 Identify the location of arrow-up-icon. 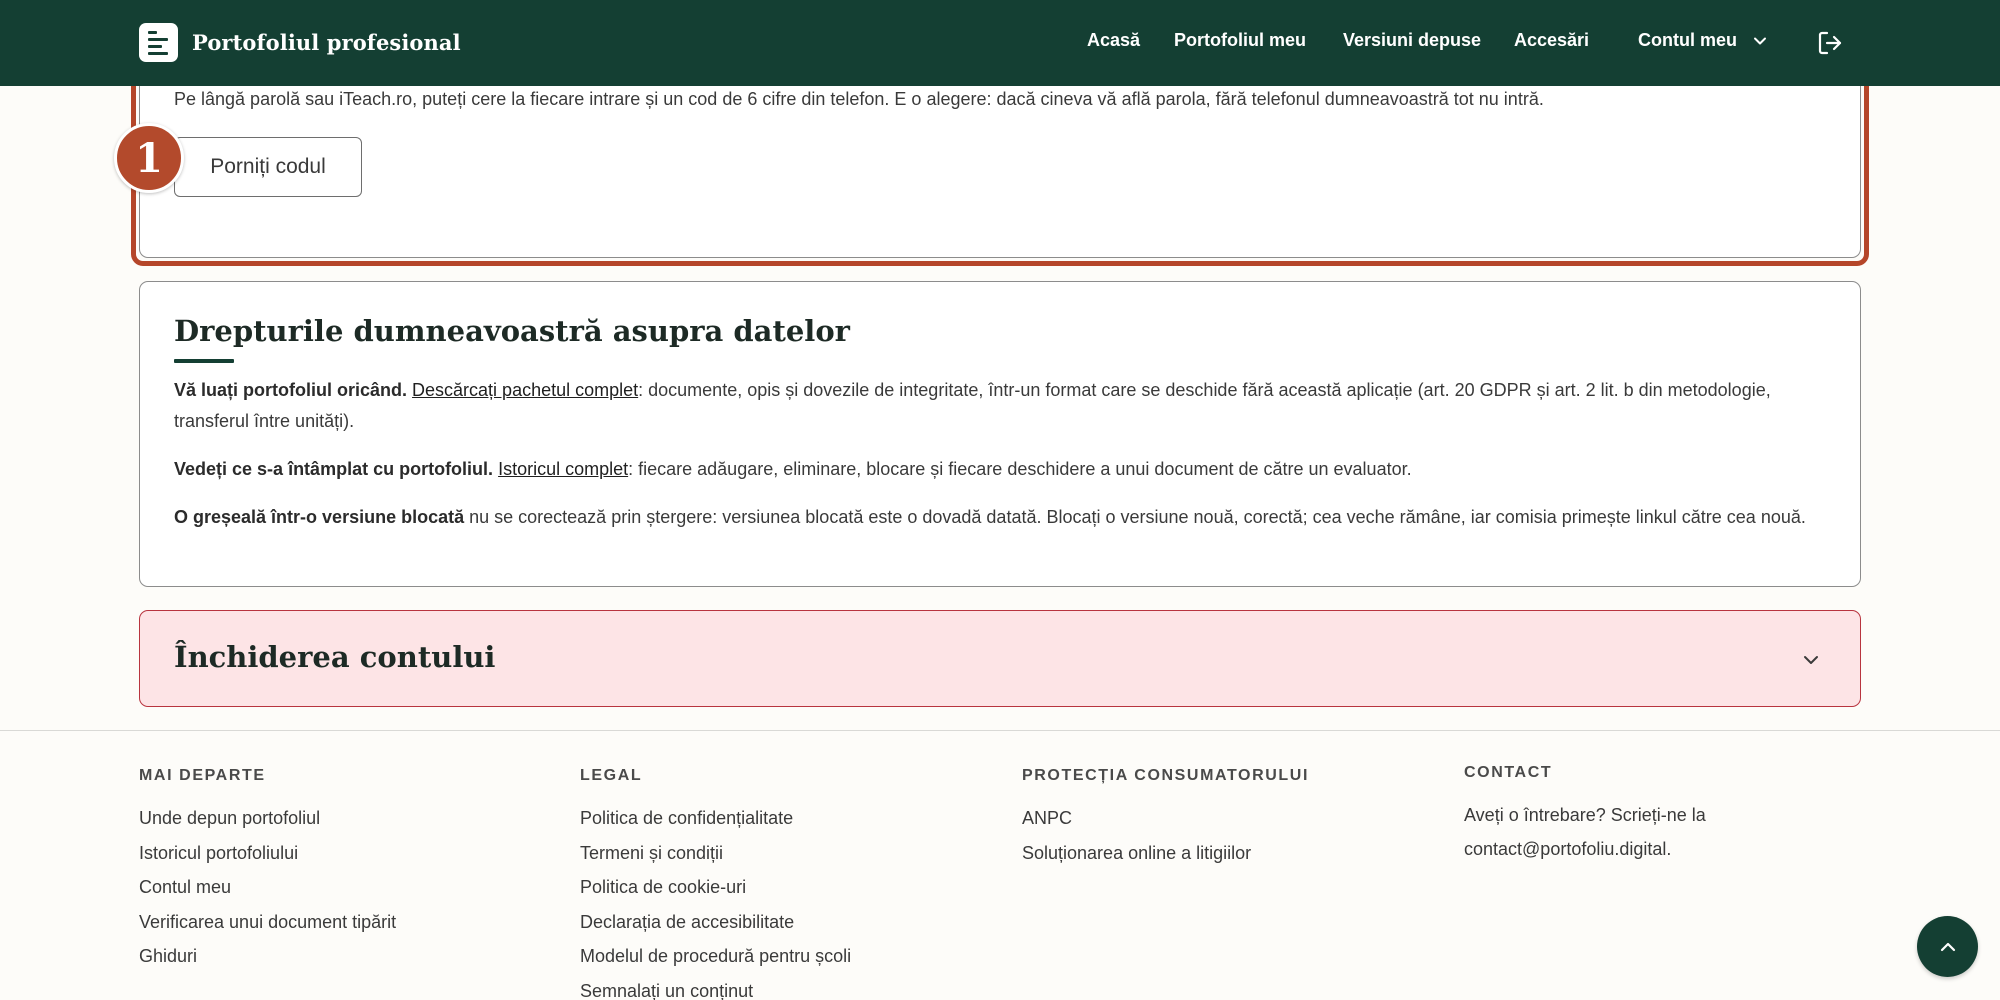
(1947, 946).